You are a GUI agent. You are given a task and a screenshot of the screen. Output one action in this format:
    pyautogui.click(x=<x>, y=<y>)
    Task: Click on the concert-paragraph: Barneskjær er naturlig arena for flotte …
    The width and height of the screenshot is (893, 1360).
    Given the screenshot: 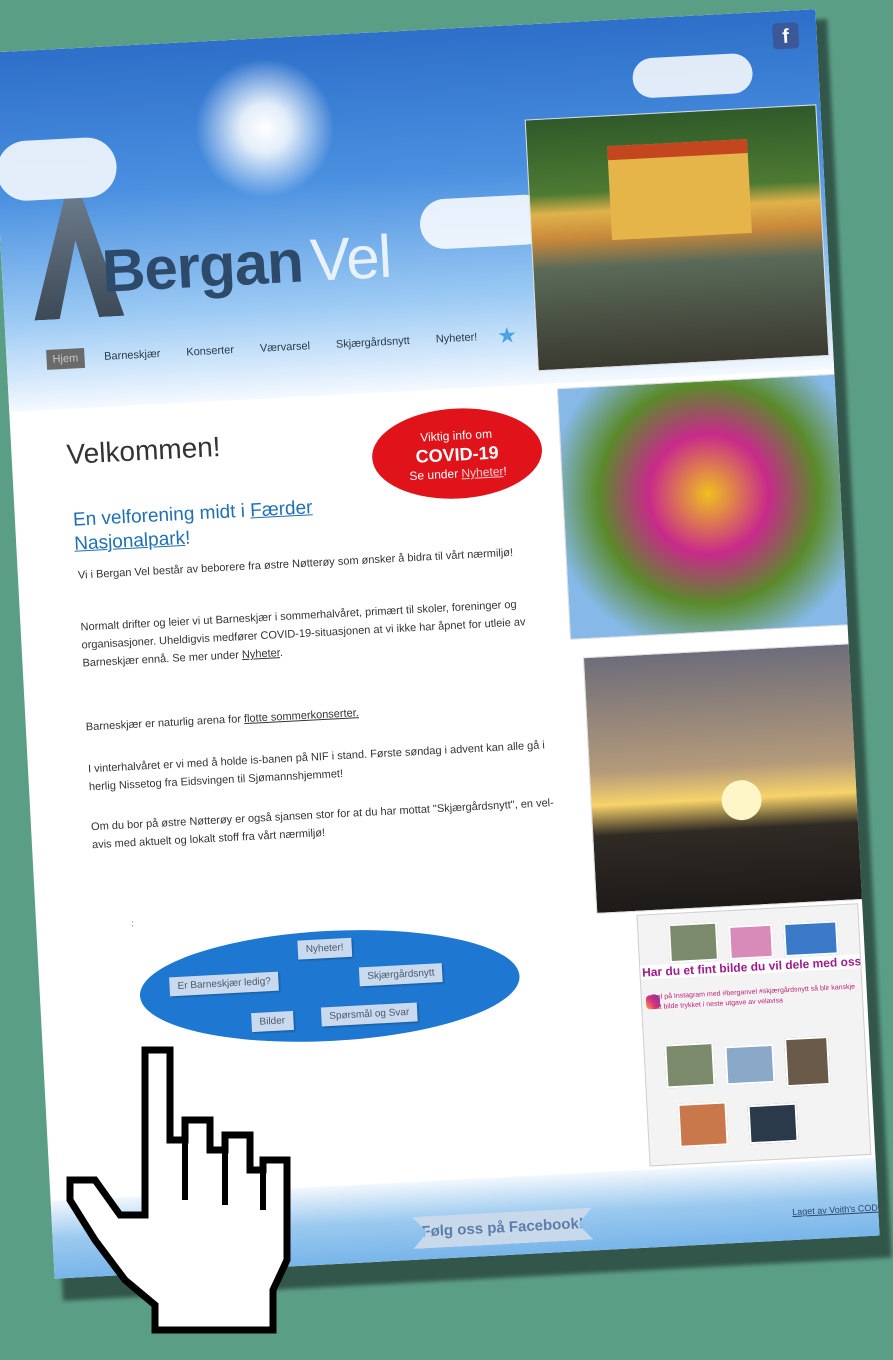 What is the action you would take?
    pyautogui.click(x=325, y=714)
    